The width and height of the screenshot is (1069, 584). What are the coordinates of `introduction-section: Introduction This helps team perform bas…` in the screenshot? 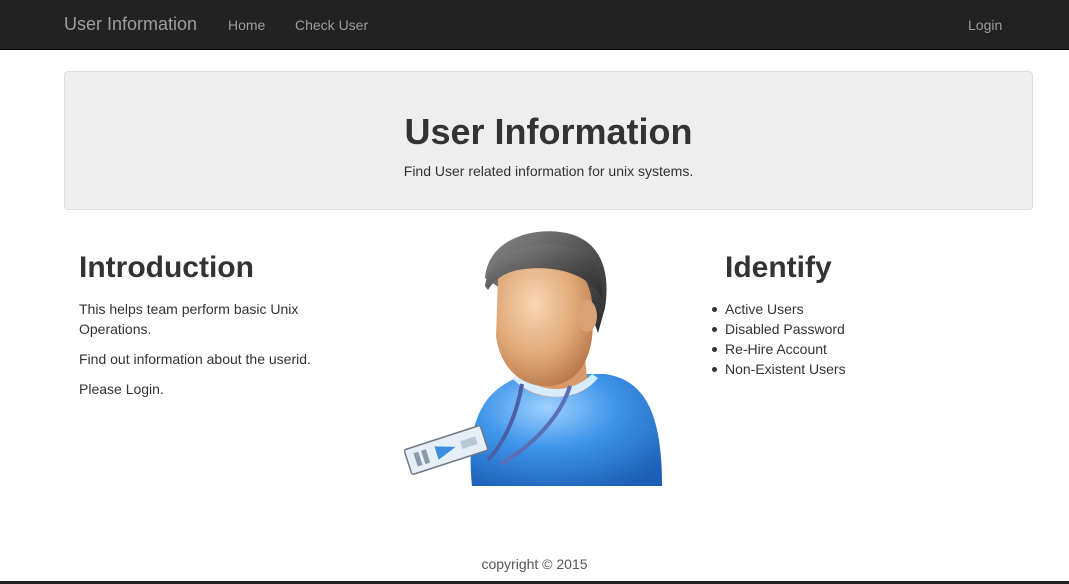 It's located at (209, 329).